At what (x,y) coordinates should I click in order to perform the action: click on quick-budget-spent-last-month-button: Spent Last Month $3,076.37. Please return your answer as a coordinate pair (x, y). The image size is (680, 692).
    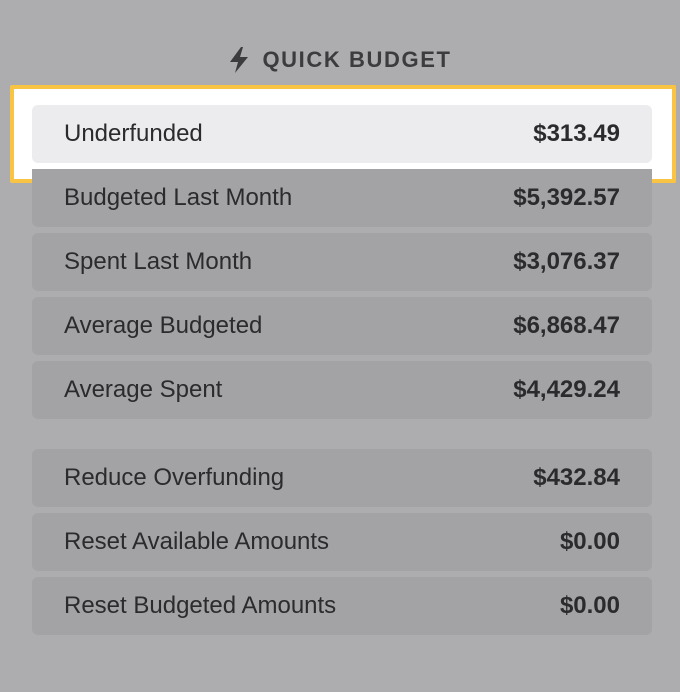
    Looking at the image, I should click on (342, 262).